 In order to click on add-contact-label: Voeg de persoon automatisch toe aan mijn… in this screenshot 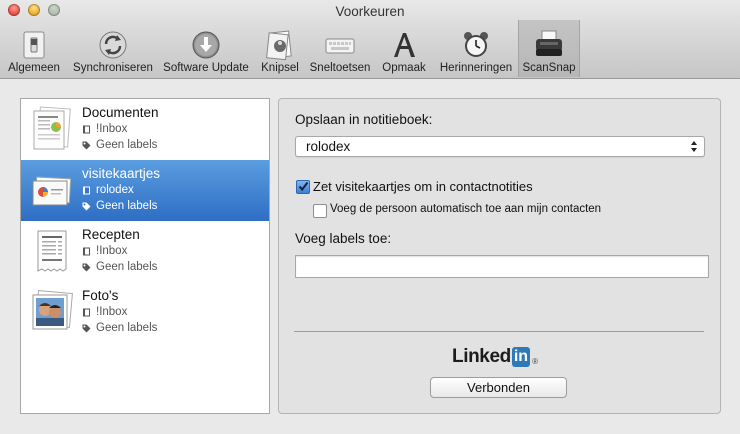, I will do `click(466, 209)`.